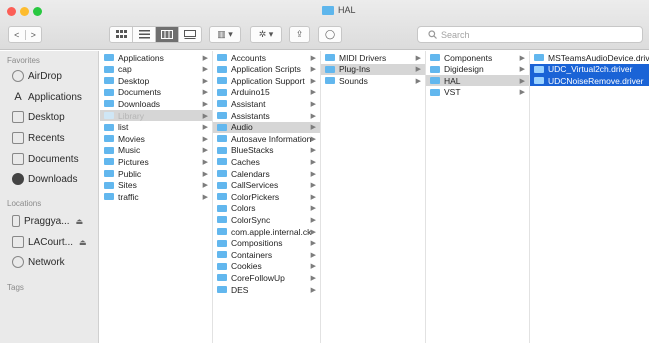  I want to click on list-item: traffic ▶, so click(156, 196).